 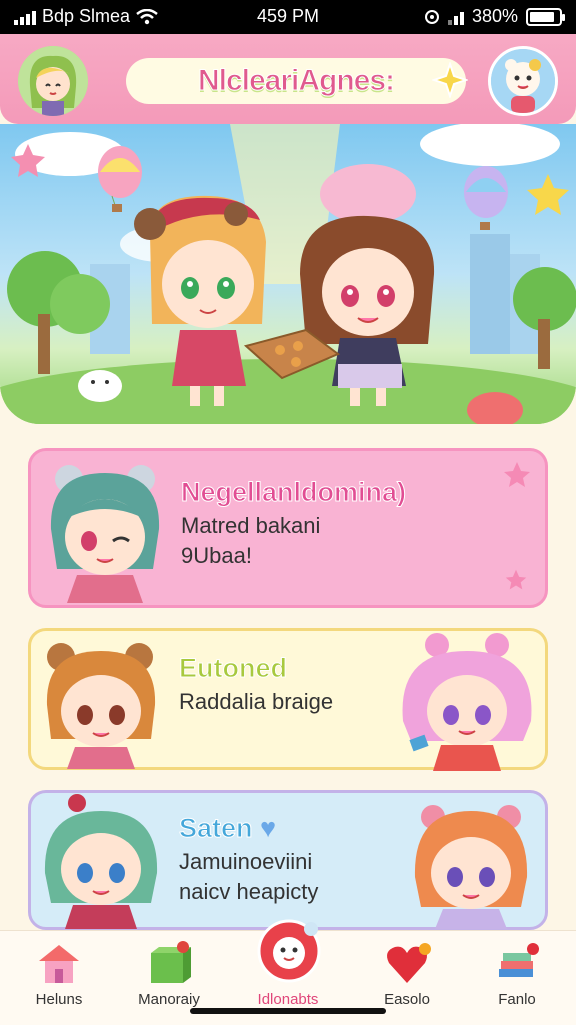 I want to click on cellular-icon, so click(x=455, y=17).